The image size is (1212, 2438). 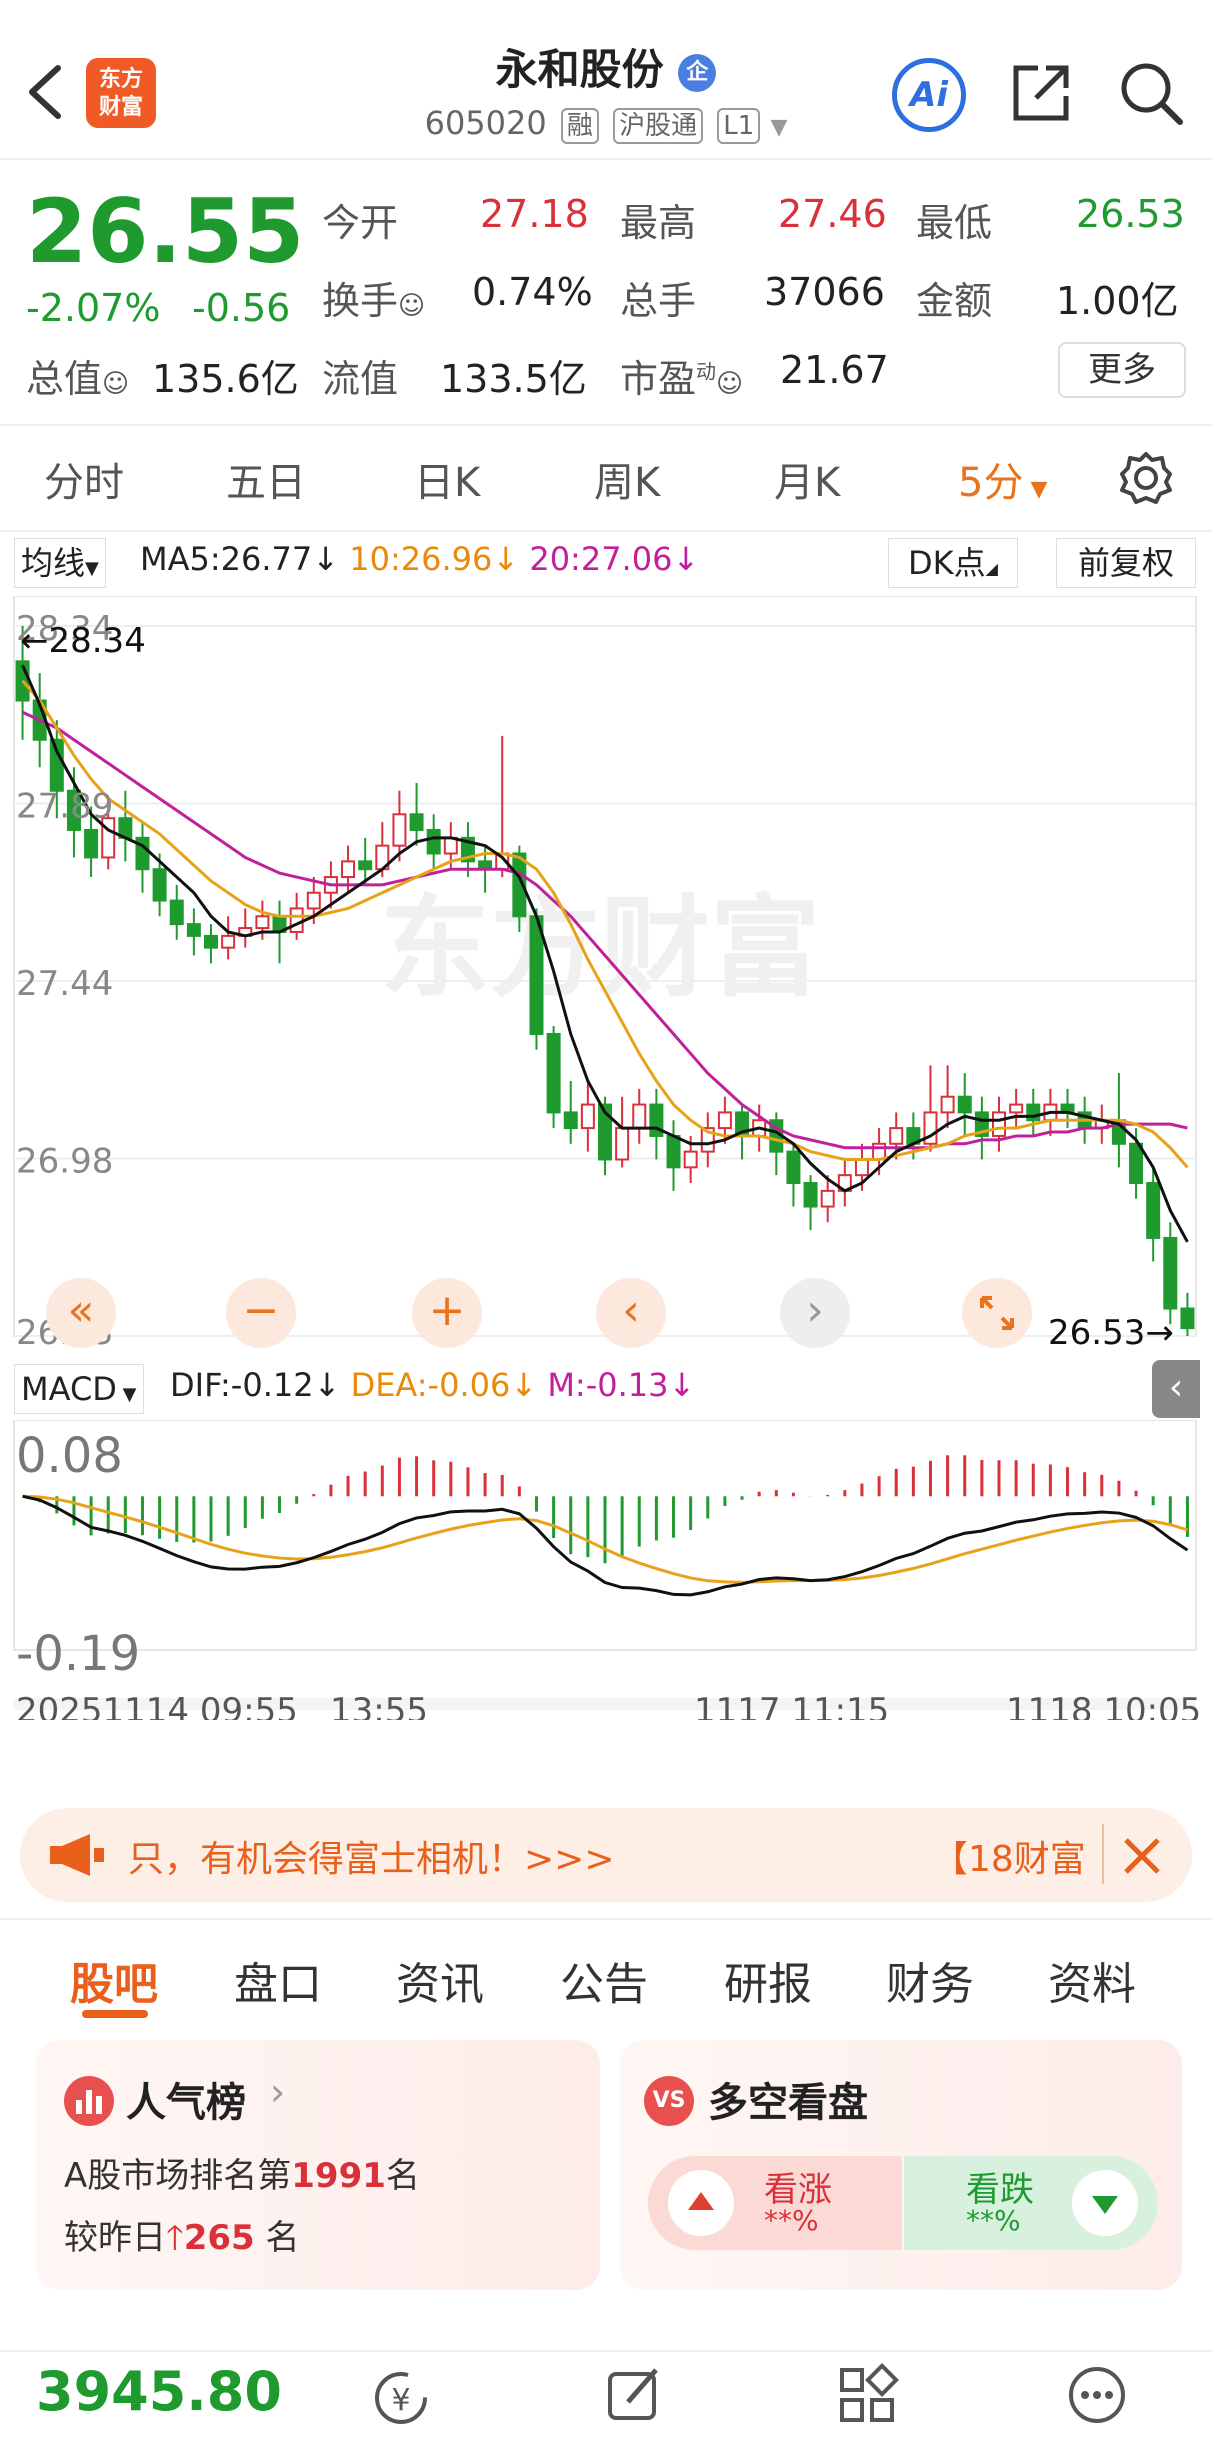 What do you see at coordinates (579, 126) in the screenshot?
I see `tag-margin: 融` at bounding box center [579, 126].